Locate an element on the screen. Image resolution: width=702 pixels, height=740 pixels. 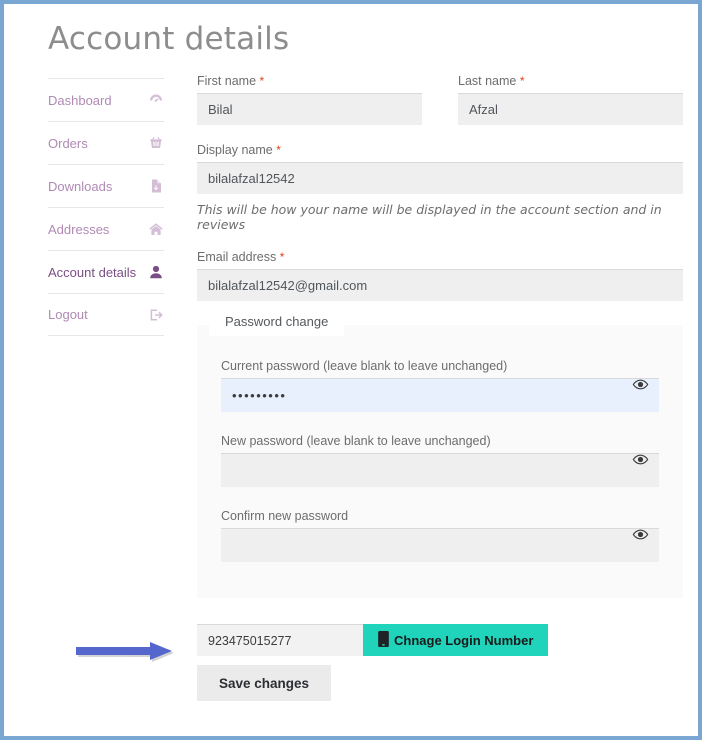
sidebar-item-label: Dashboard is located at coordinates (80, 100).